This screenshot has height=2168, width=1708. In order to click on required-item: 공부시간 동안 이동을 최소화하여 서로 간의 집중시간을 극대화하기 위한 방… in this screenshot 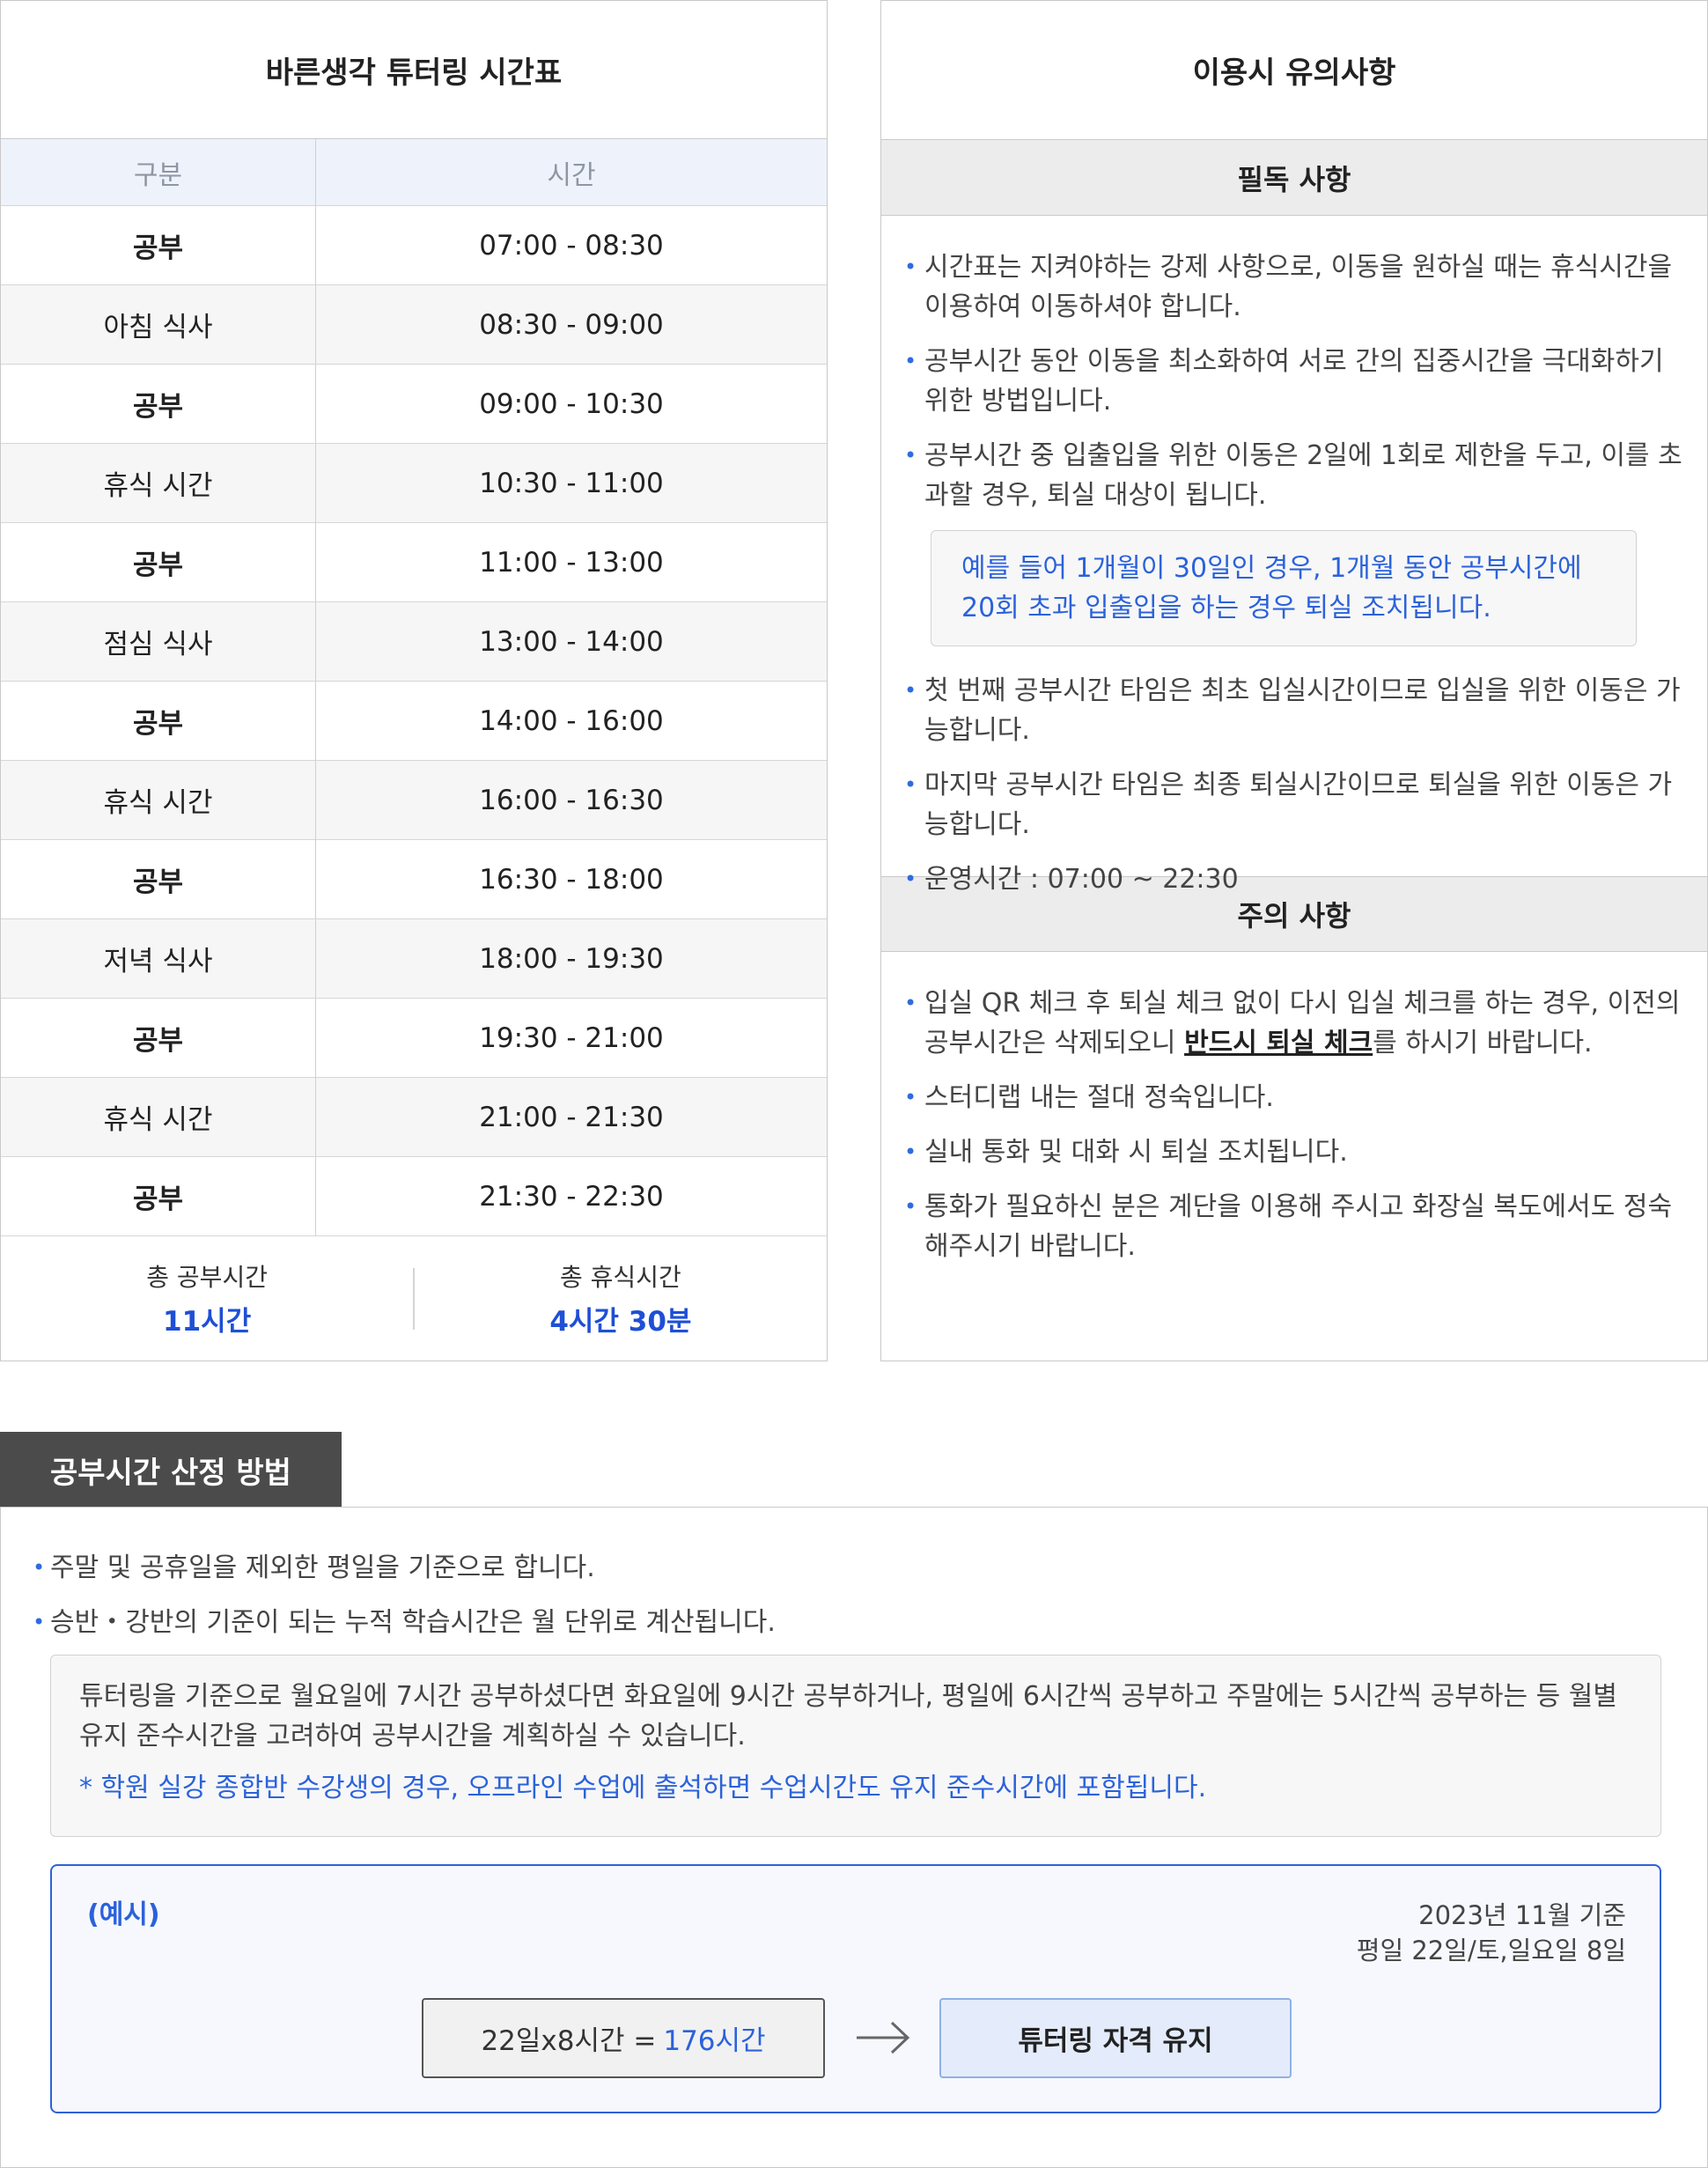, I will do `click(1283, 381)`.